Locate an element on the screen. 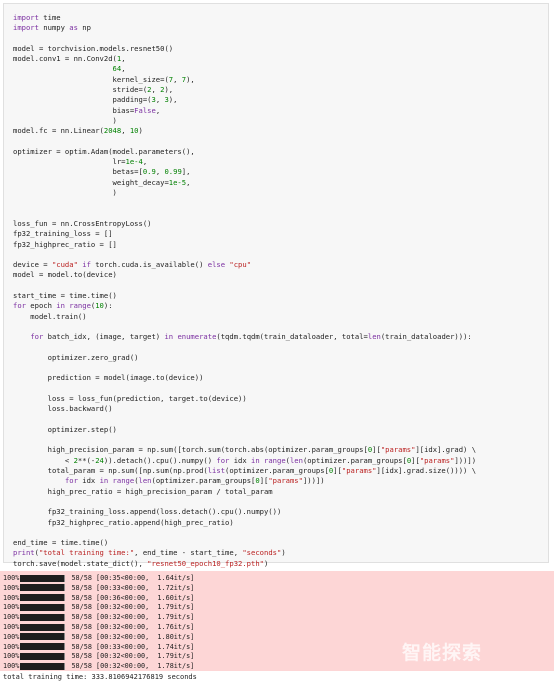 The width and height of the screenshot is (554, 682). progress-rate: 1.74it/s] is located at coordinates (172, 646).